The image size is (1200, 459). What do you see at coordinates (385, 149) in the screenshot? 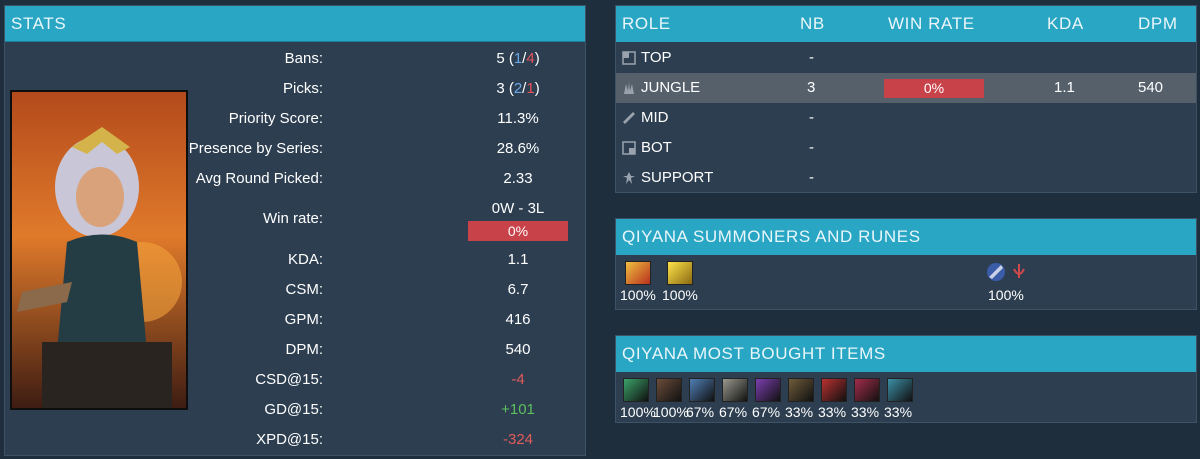
I see `stat-row-presence: Presence by Series: 28.6%` at bounding box center [385, 149].